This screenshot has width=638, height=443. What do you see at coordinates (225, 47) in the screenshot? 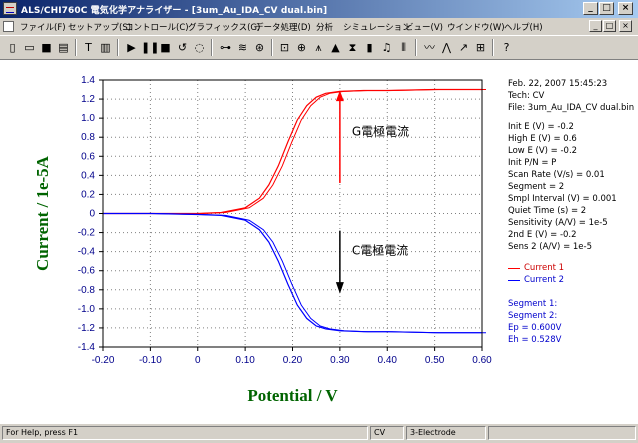
I see `filter-icon: ⊶` at bounding box center [225, 47].